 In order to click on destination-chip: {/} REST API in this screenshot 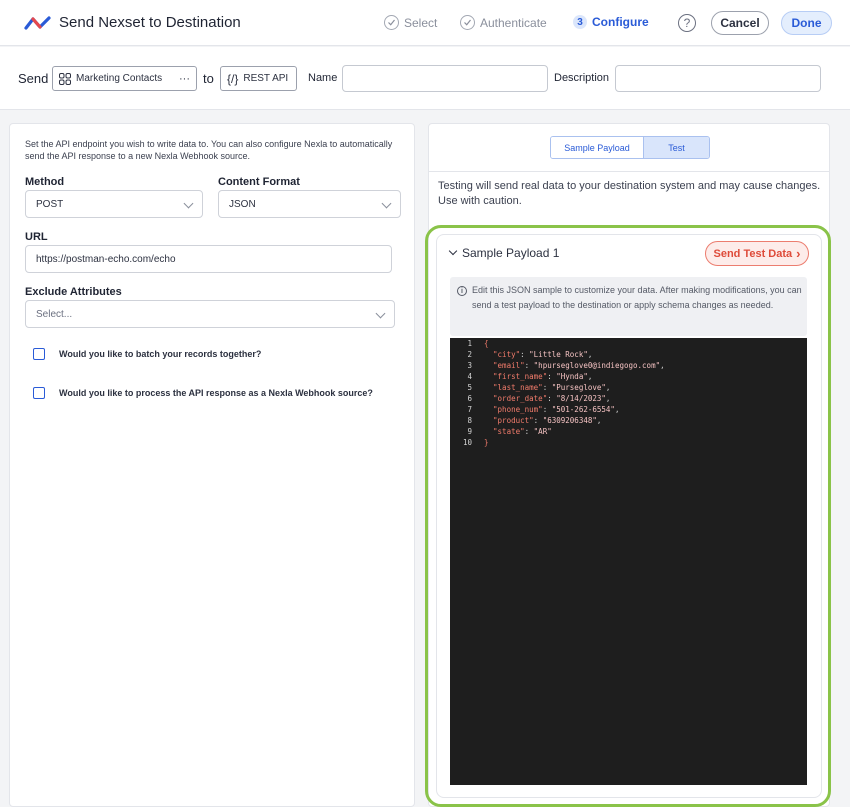, I will do `click(258, 78)`.